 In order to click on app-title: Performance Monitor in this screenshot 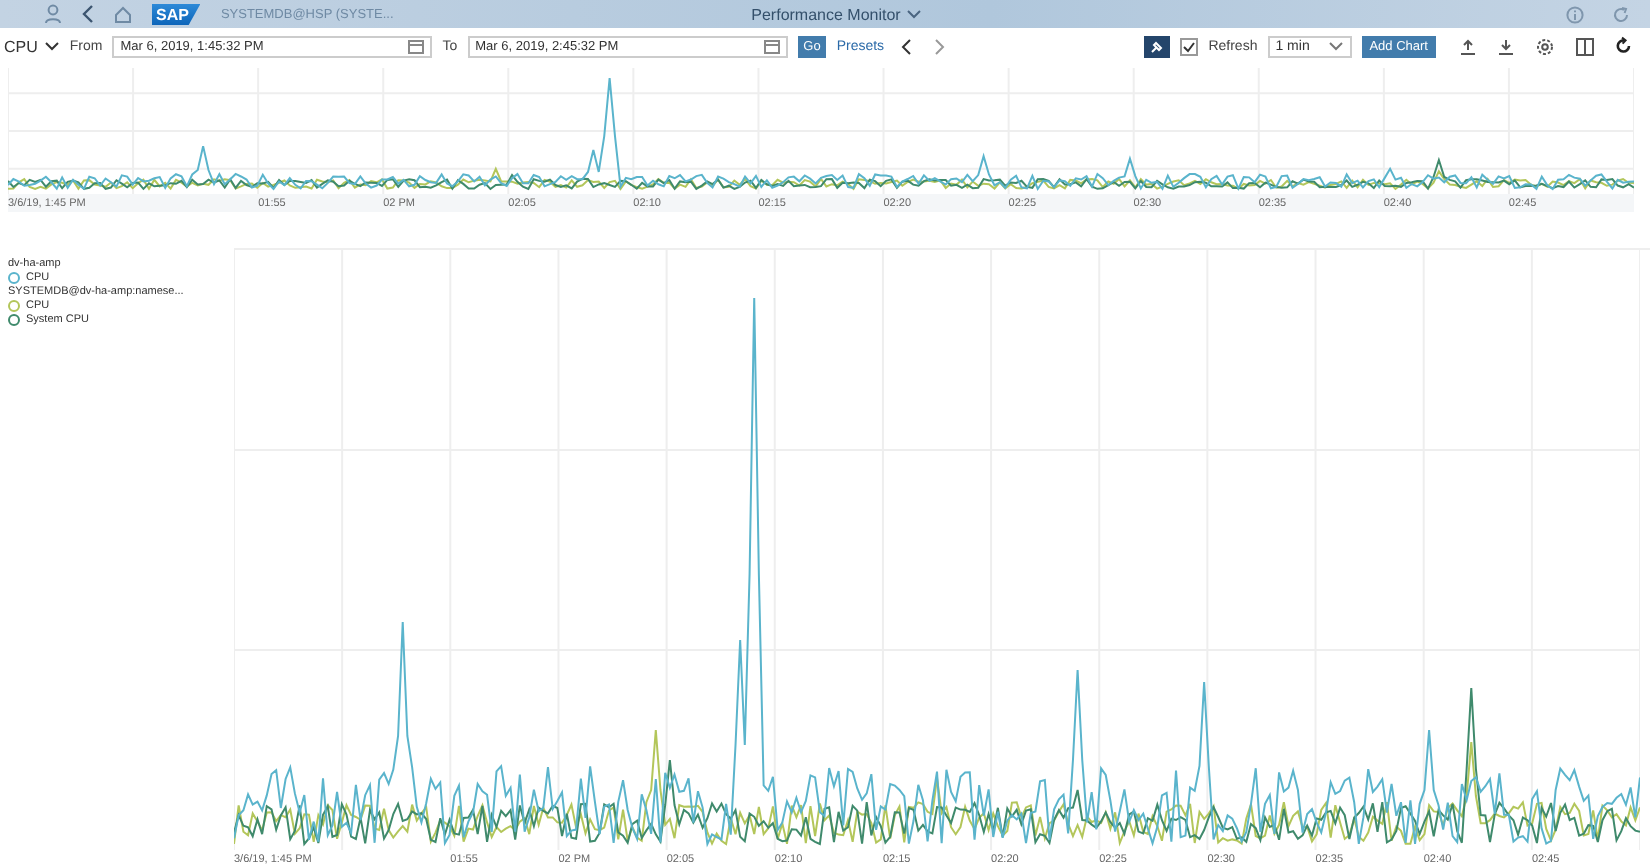, I will do `click(837, 14)`.